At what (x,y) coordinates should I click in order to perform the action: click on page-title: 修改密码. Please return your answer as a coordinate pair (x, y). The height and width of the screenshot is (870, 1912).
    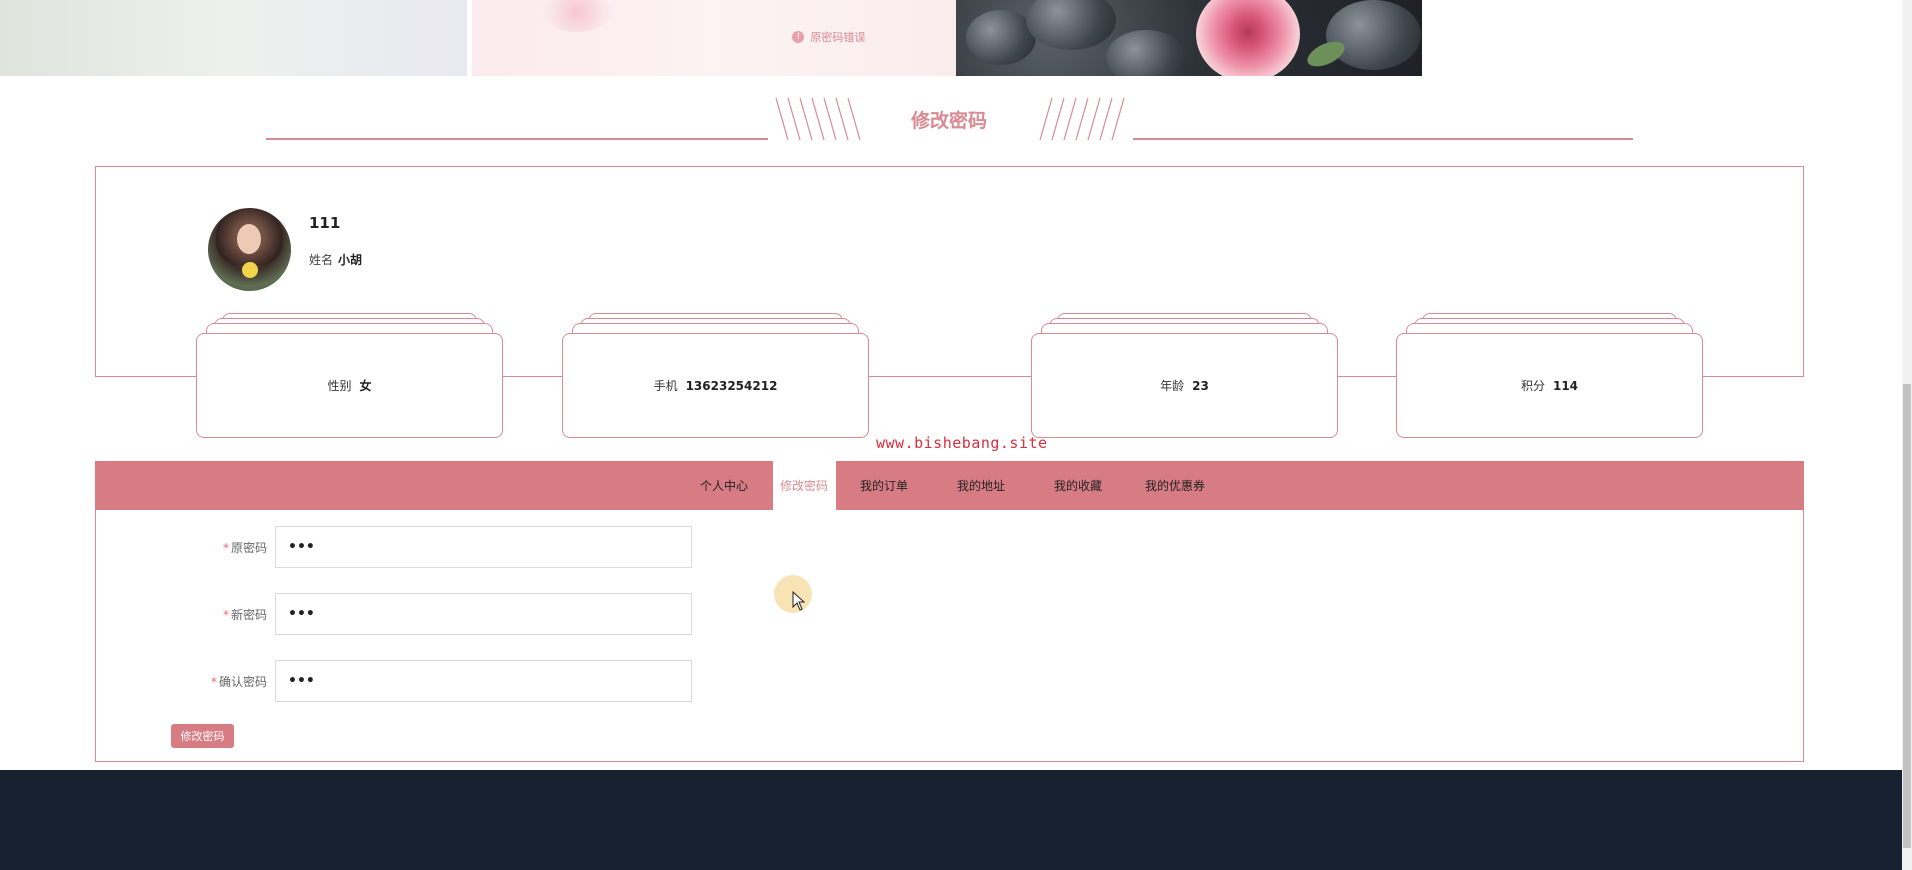
    Looking at the image, I should click on (948, 121).